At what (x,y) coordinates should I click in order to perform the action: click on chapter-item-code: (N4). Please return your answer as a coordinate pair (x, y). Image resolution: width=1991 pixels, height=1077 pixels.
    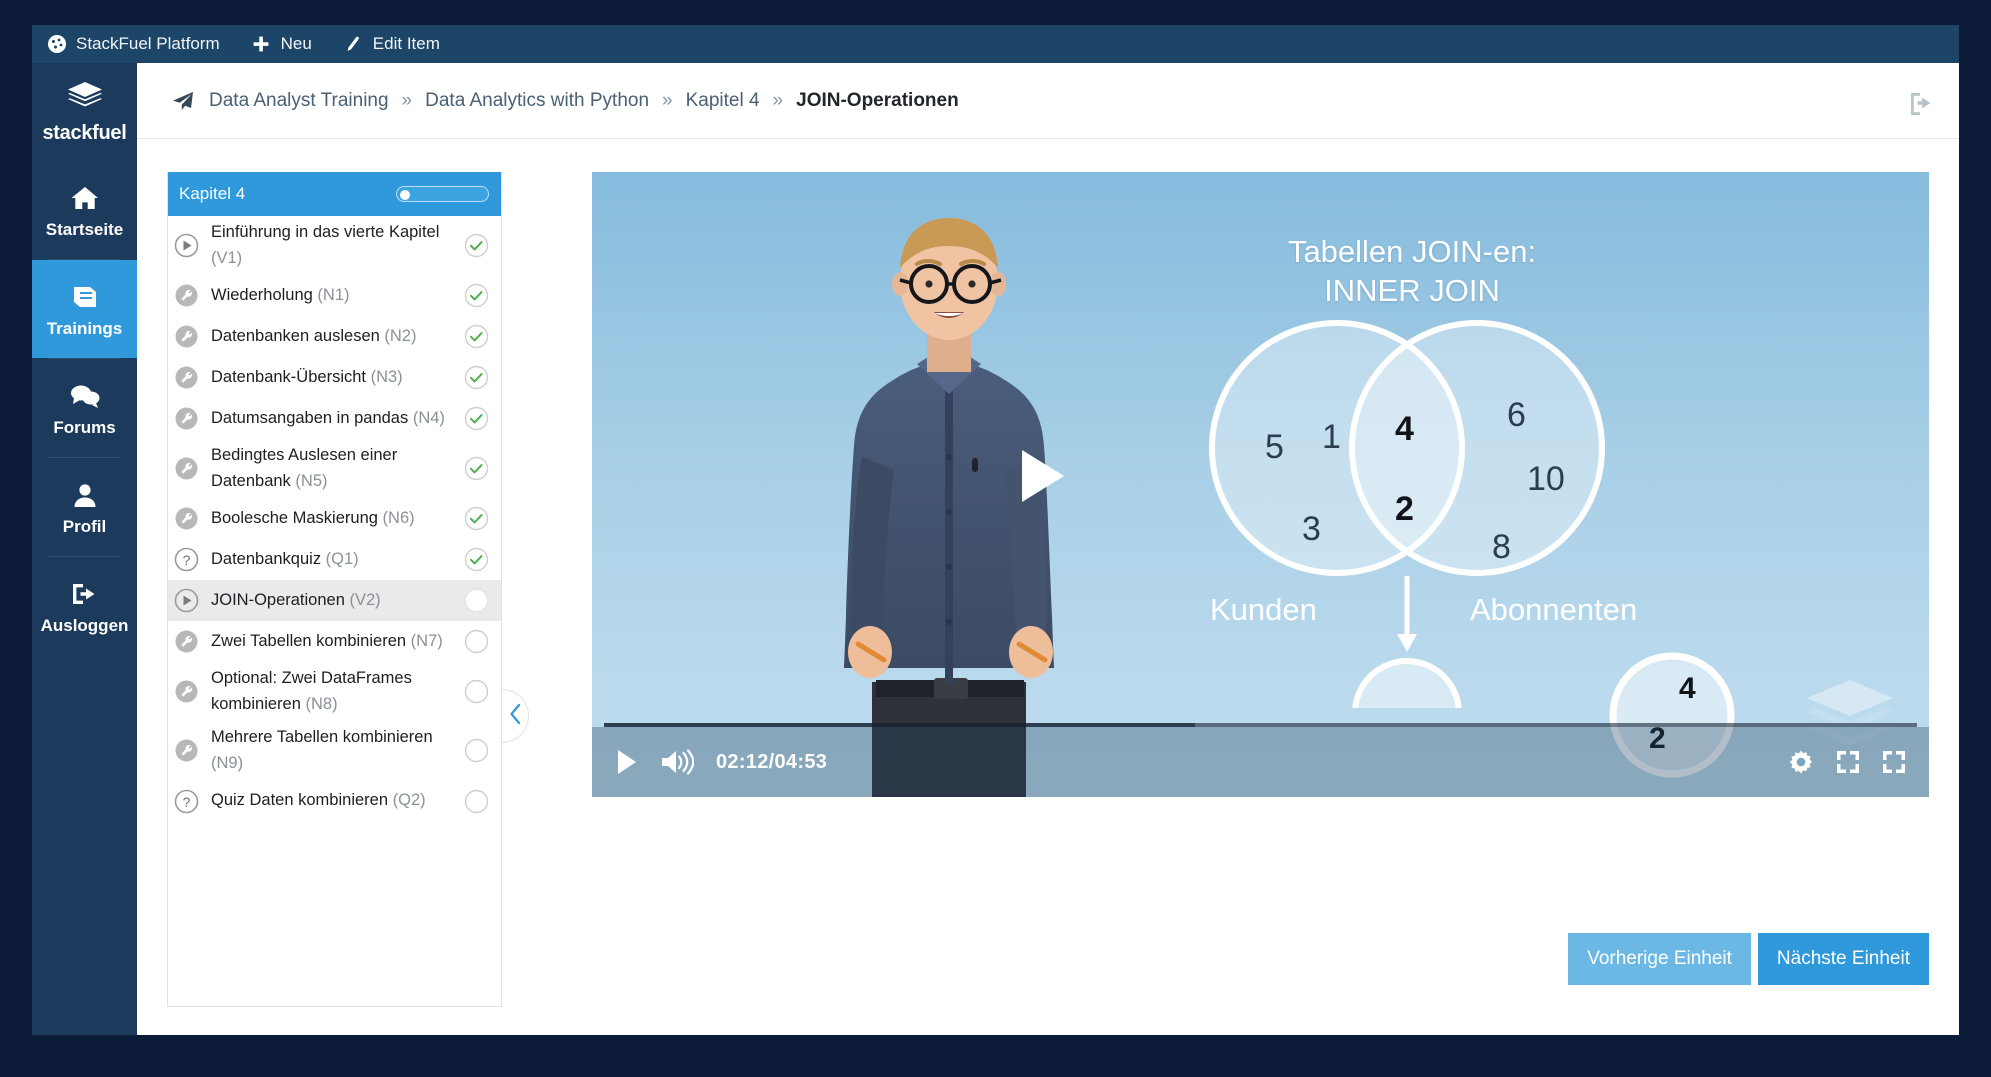
    Looking at the image, I should click on (428, 417).